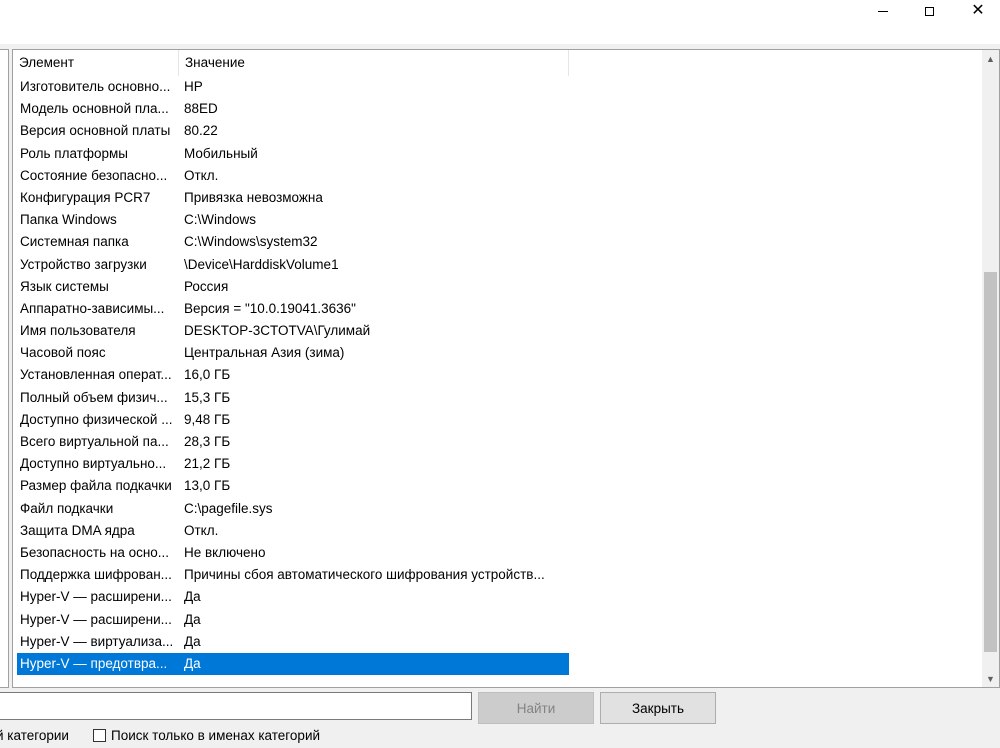 This screenshot has height=748, width=1000. I want to click on item-cell: Папка Windows, so click(68, 220).